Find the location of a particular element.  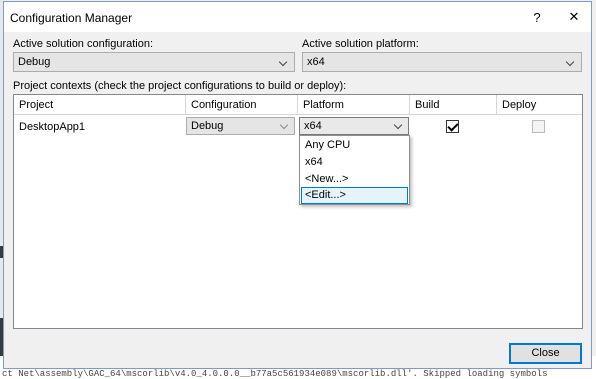

active-platform-label: Active solution platform: is located at coordinates (360, 44).